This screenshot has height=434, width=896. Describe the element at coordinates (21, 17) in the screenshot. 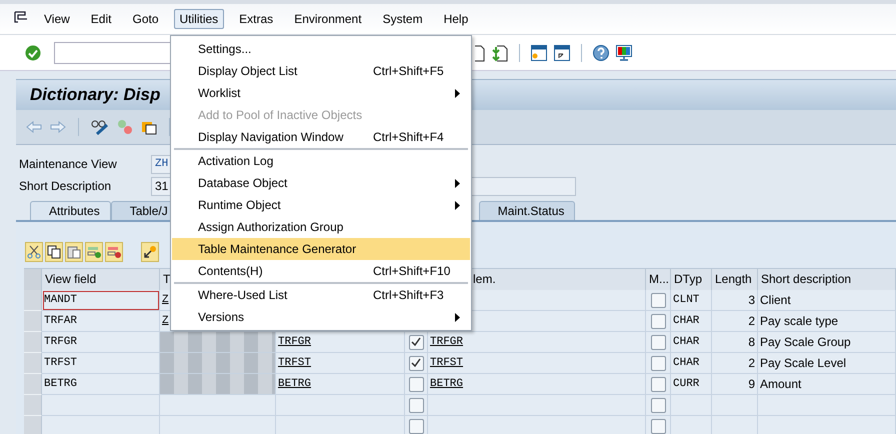

I see `menu-icon` at that location.